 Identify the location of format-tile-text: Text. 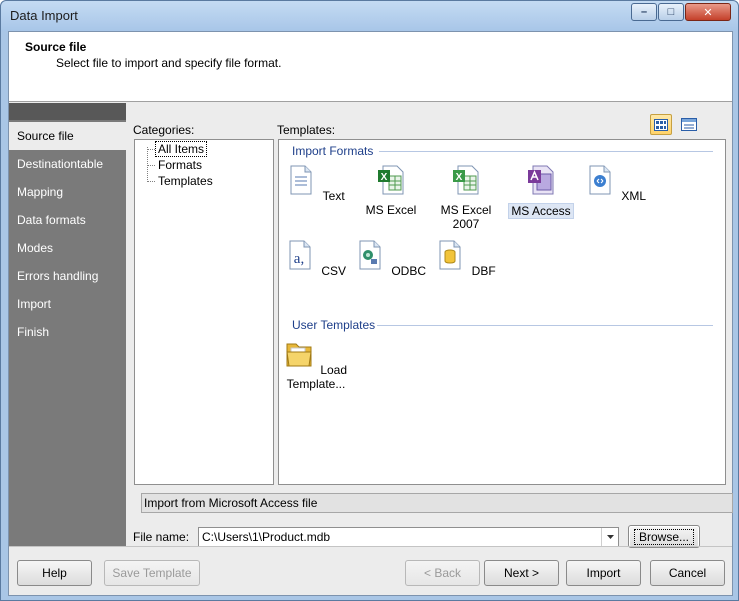
(316, 183).